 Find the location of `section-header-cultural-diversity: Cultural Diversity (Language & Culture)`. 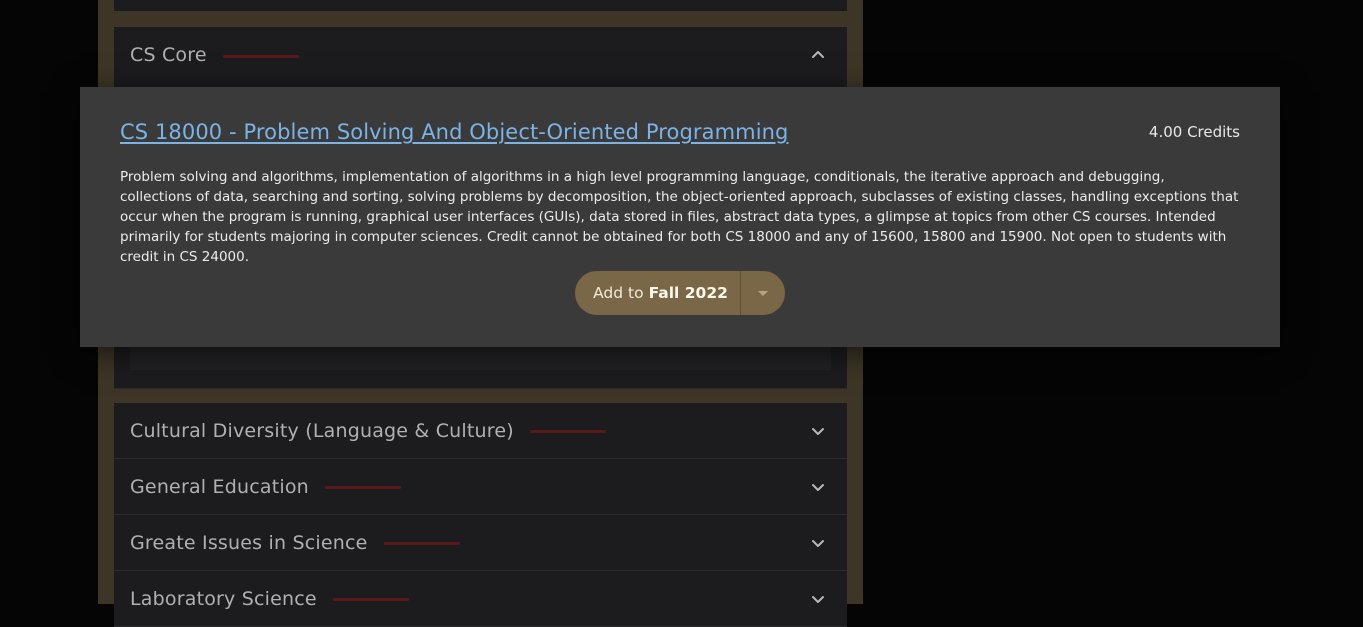

section-header-cultural-diversity: Cultural Diversity (Language & Culture) is located at coordinates (480, 430).